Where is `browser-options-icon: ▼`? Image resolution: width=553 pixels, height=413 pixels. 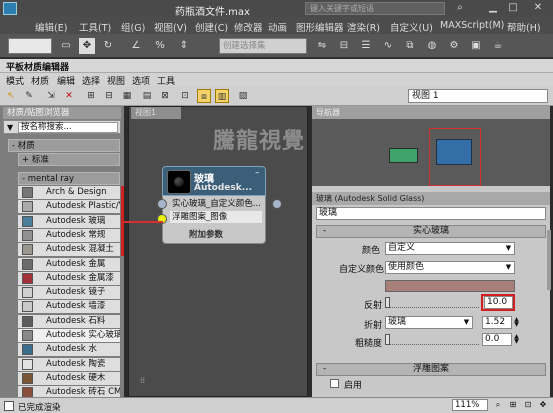 browser-options-icon: ▼ is located at coordinates (10, 127).